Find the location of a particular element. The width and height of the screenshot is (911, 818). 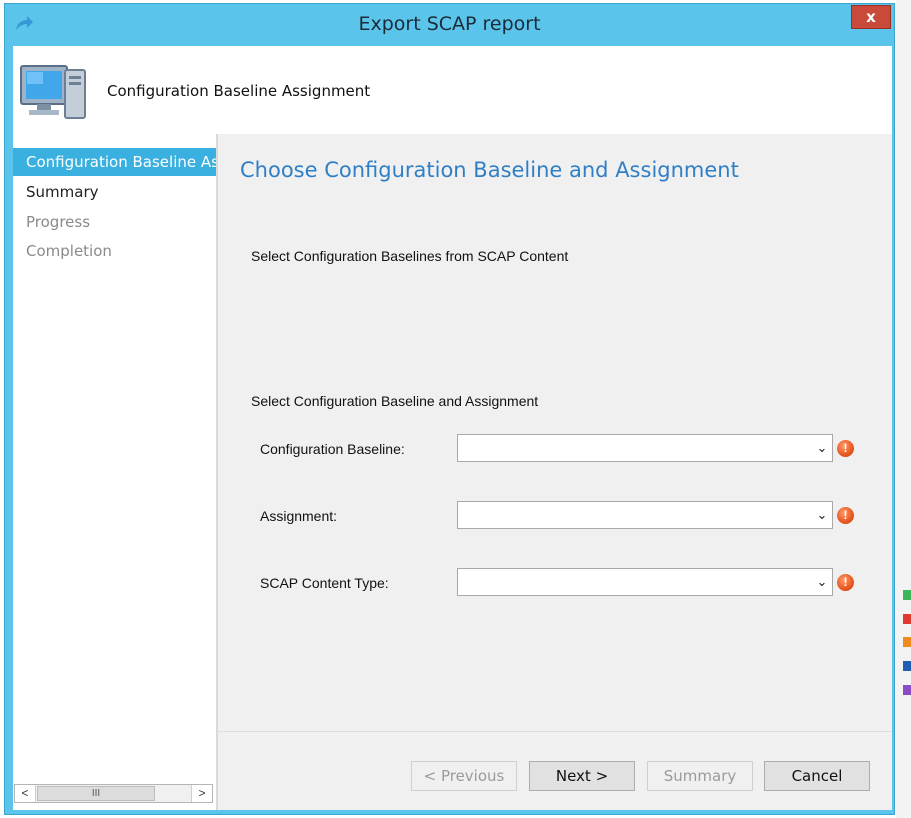

cancel-button: Cancel is located at coordinates (817, 776).